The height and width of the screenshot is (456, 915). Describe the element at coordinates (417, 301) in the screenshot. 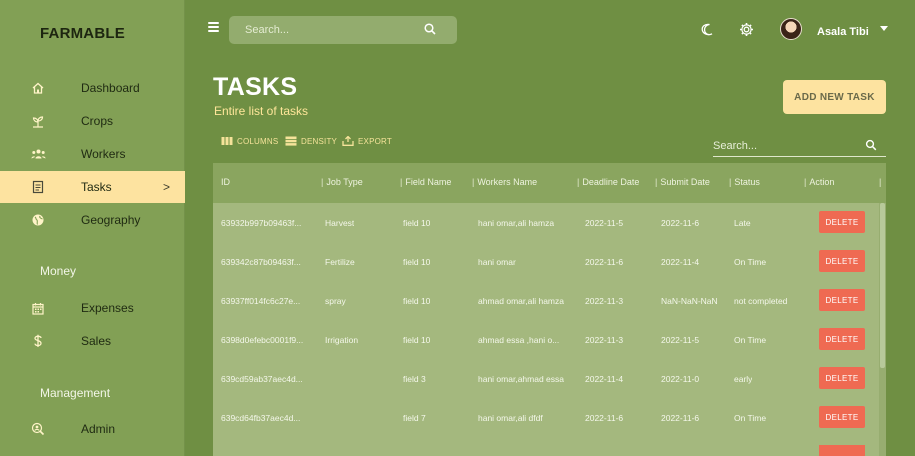

I see `cell-field-name: field 10` at that location.